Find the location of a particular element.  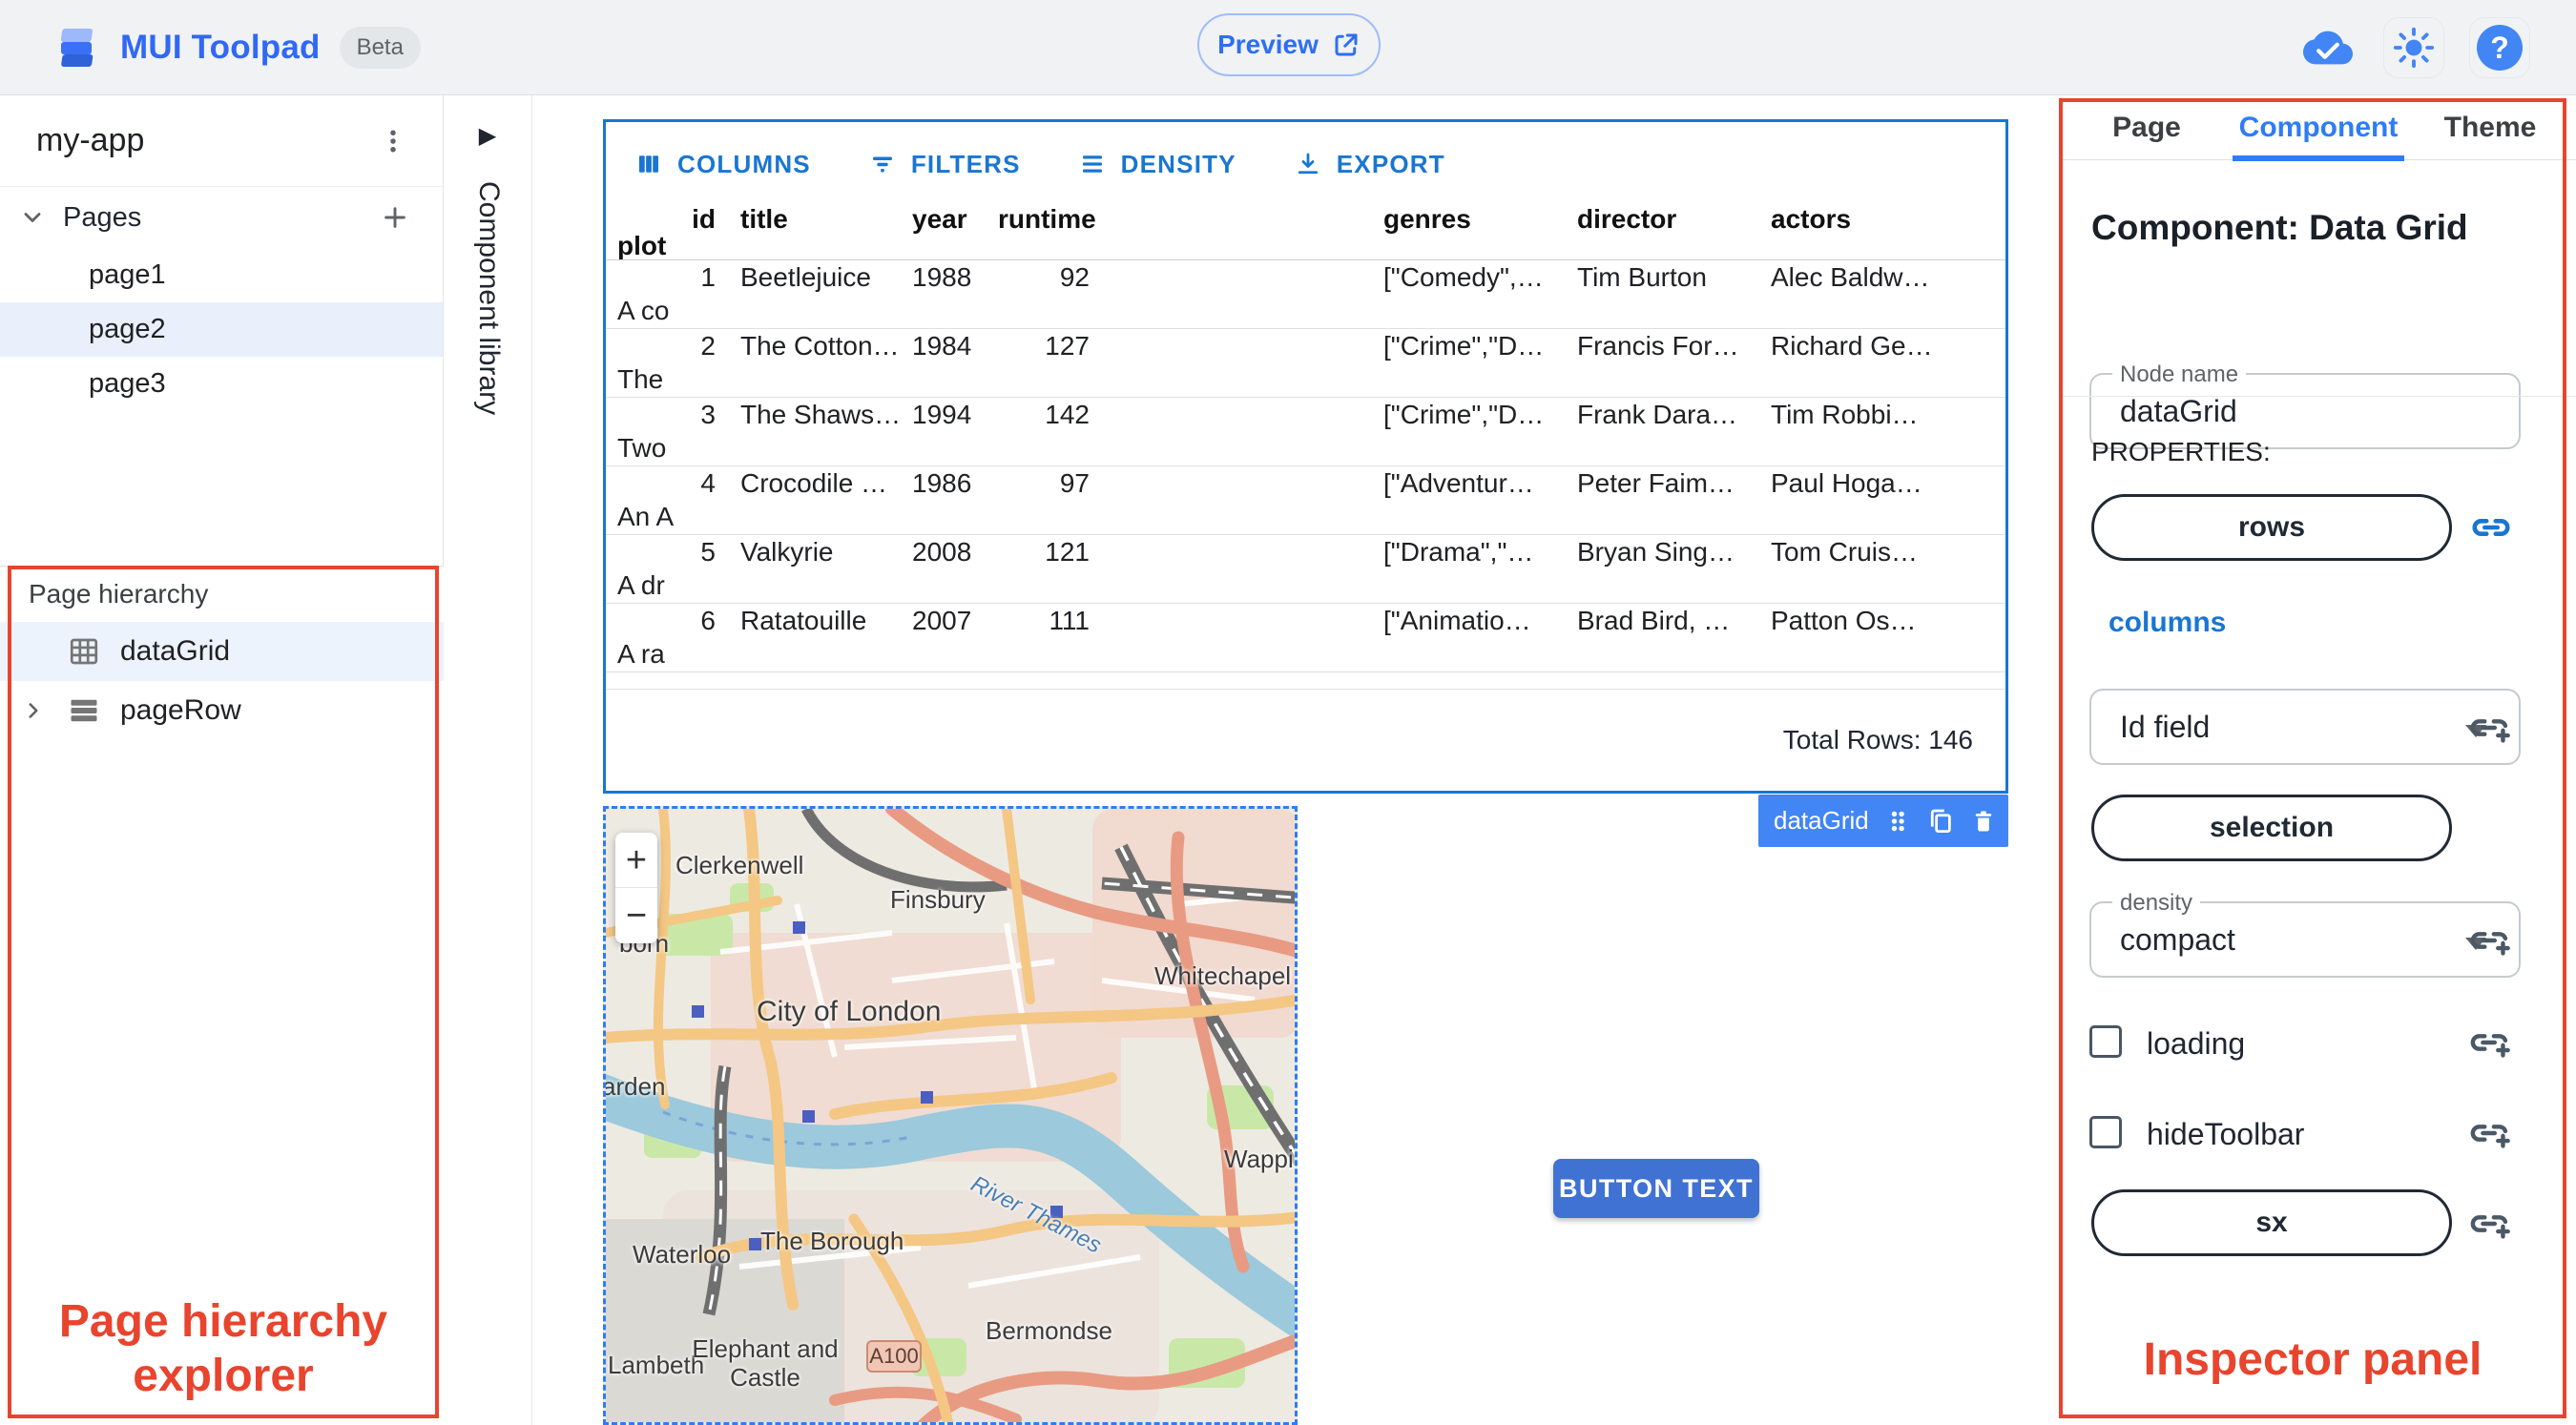

rows-icon is located at coordinates (93, 710).